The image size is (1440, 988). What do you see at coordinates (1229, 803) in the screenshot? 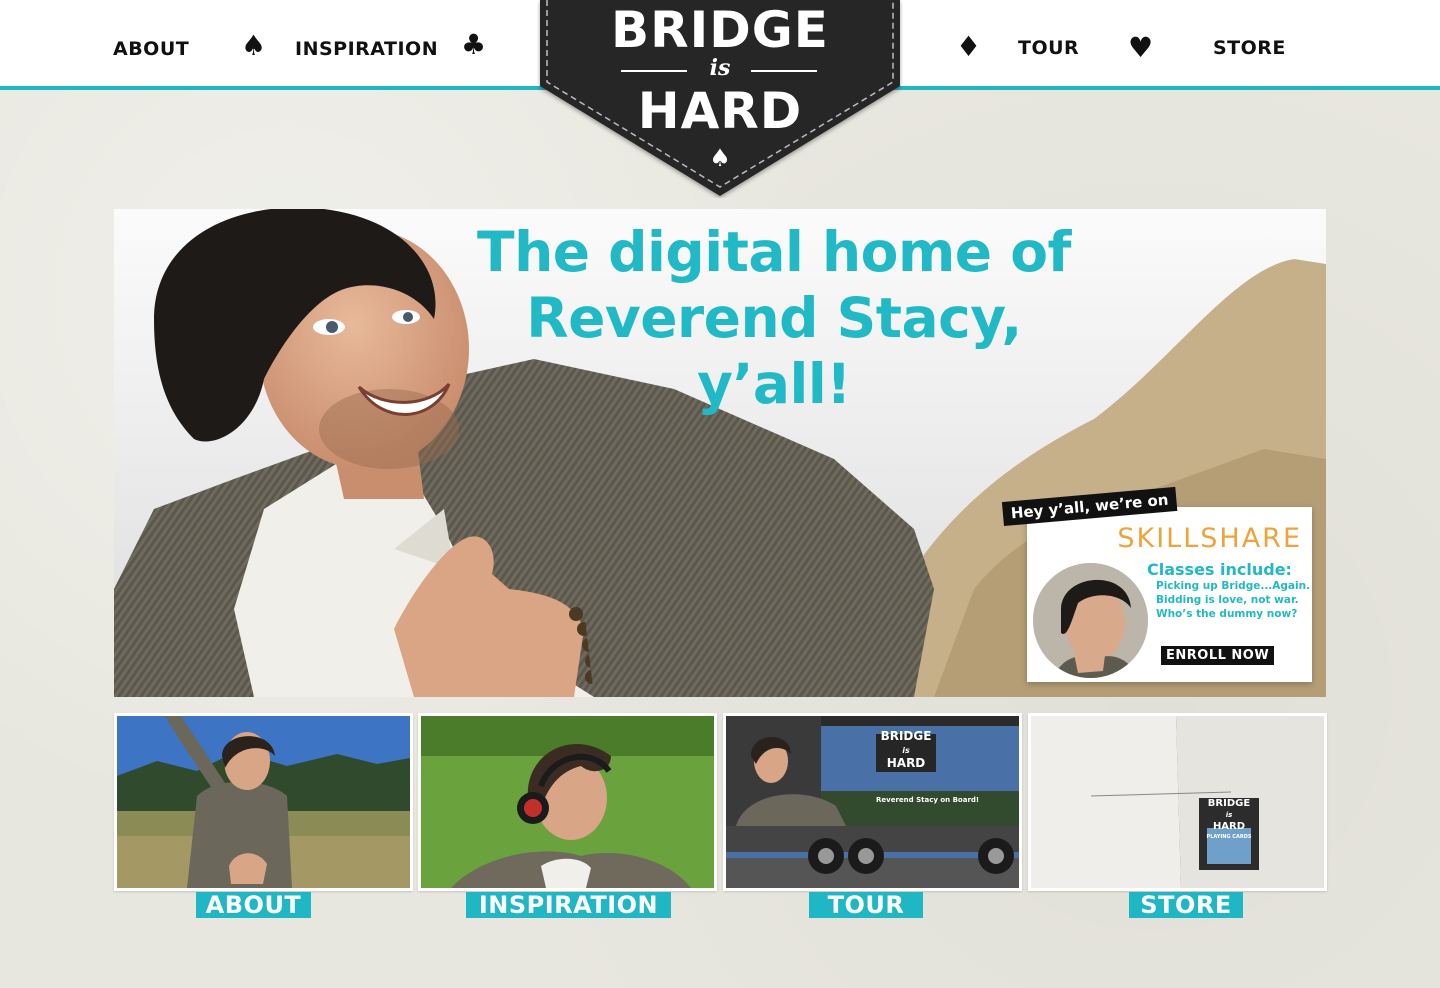
I see `box-logo-line-1: BRIDGE` at bounding box center [1229, 803].